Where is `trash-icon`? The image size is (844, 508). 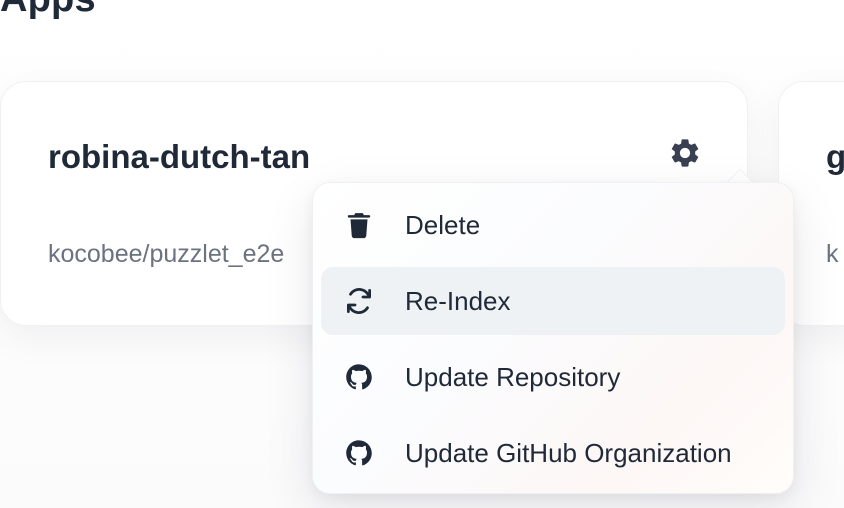
trash-icon is located at coordinates (359, 225).